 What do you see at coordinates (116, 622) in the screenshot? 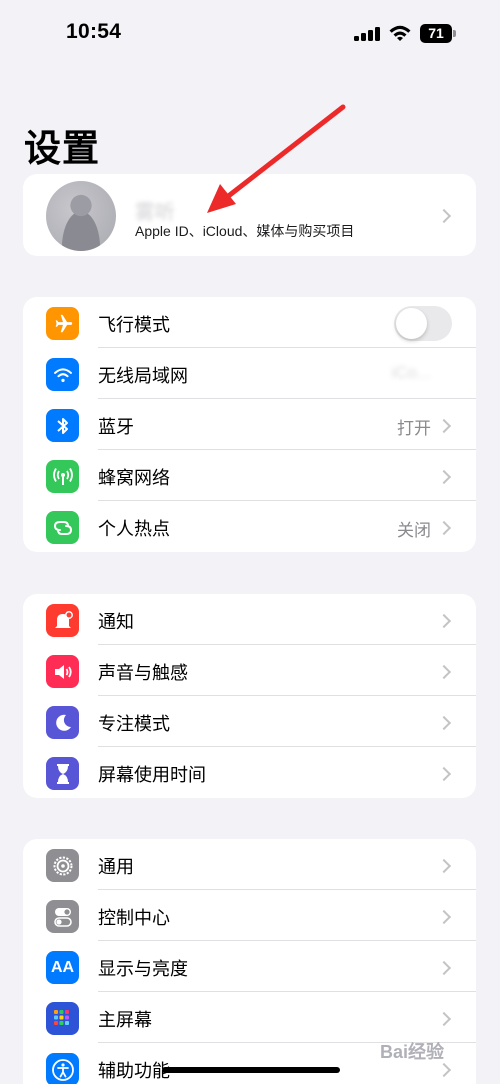
I see `settings-row-label: 通知` at bounding box center [116, 622].